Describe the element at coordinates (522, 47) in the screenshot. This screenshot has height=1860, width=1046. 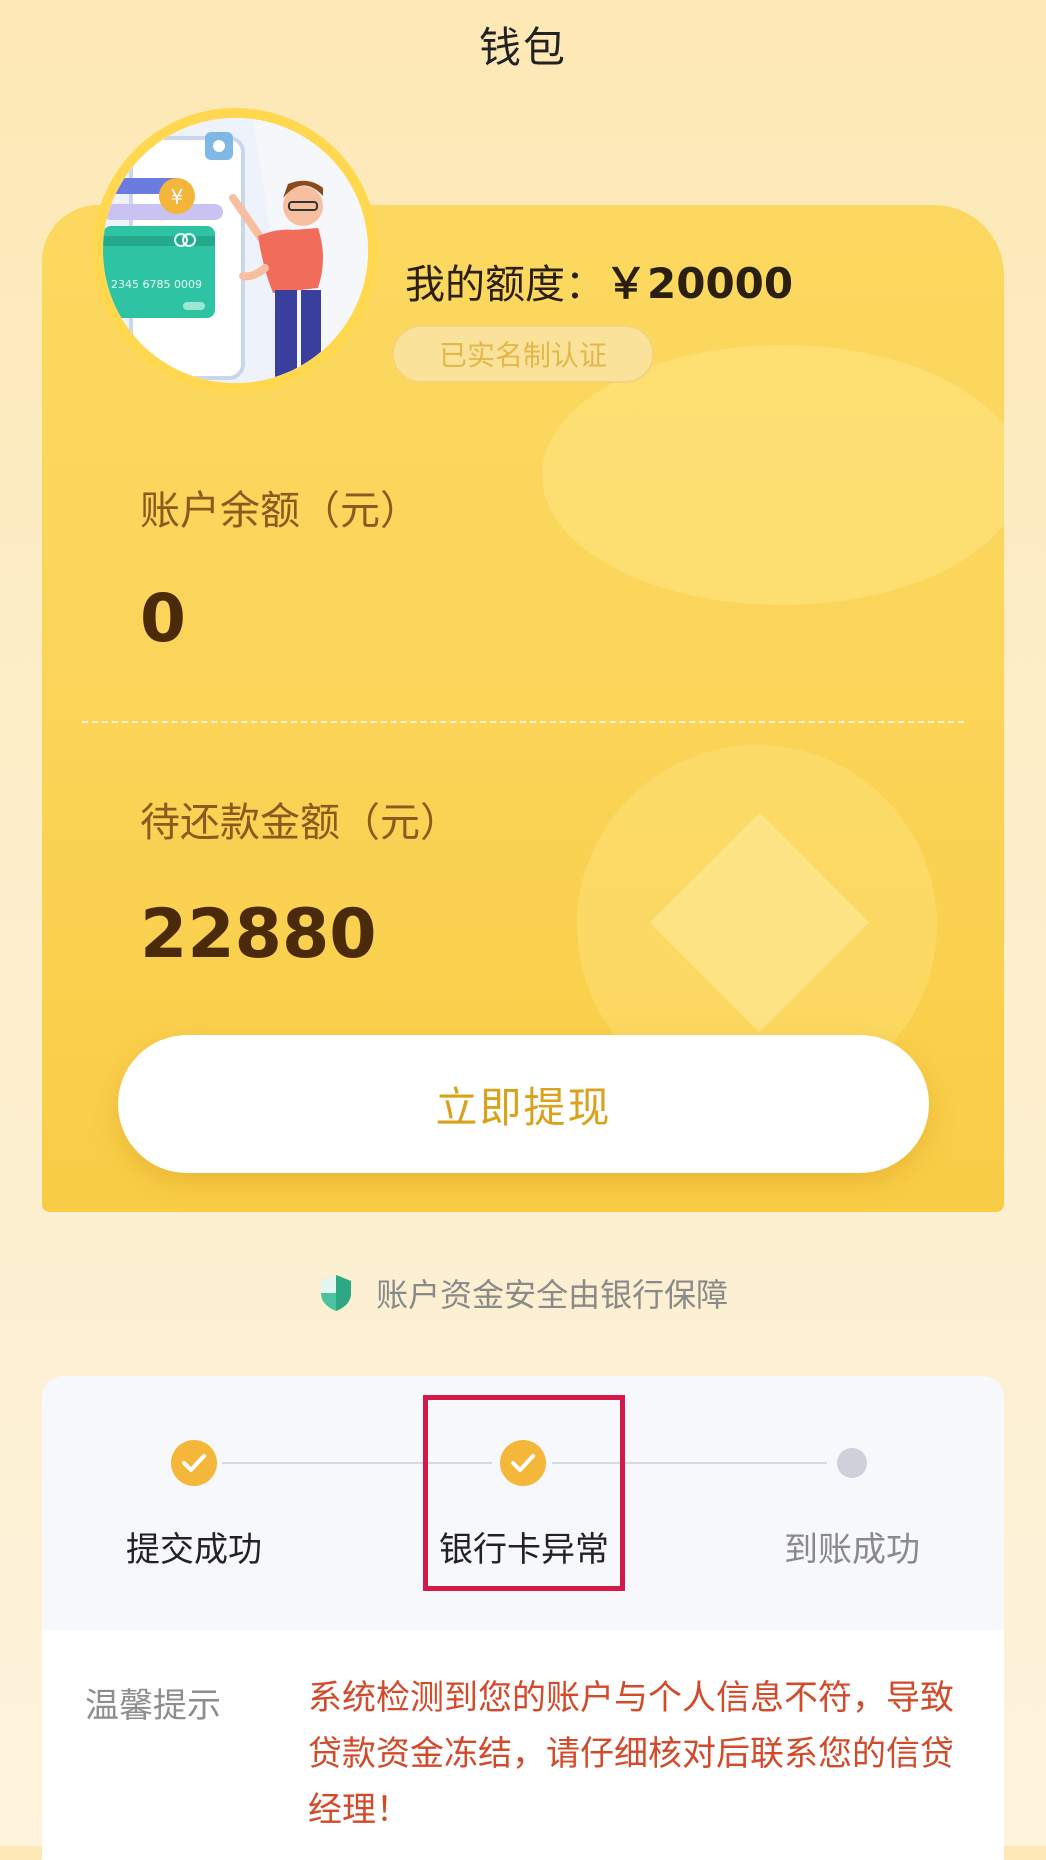
I see `page-title: 钱包` at that location.